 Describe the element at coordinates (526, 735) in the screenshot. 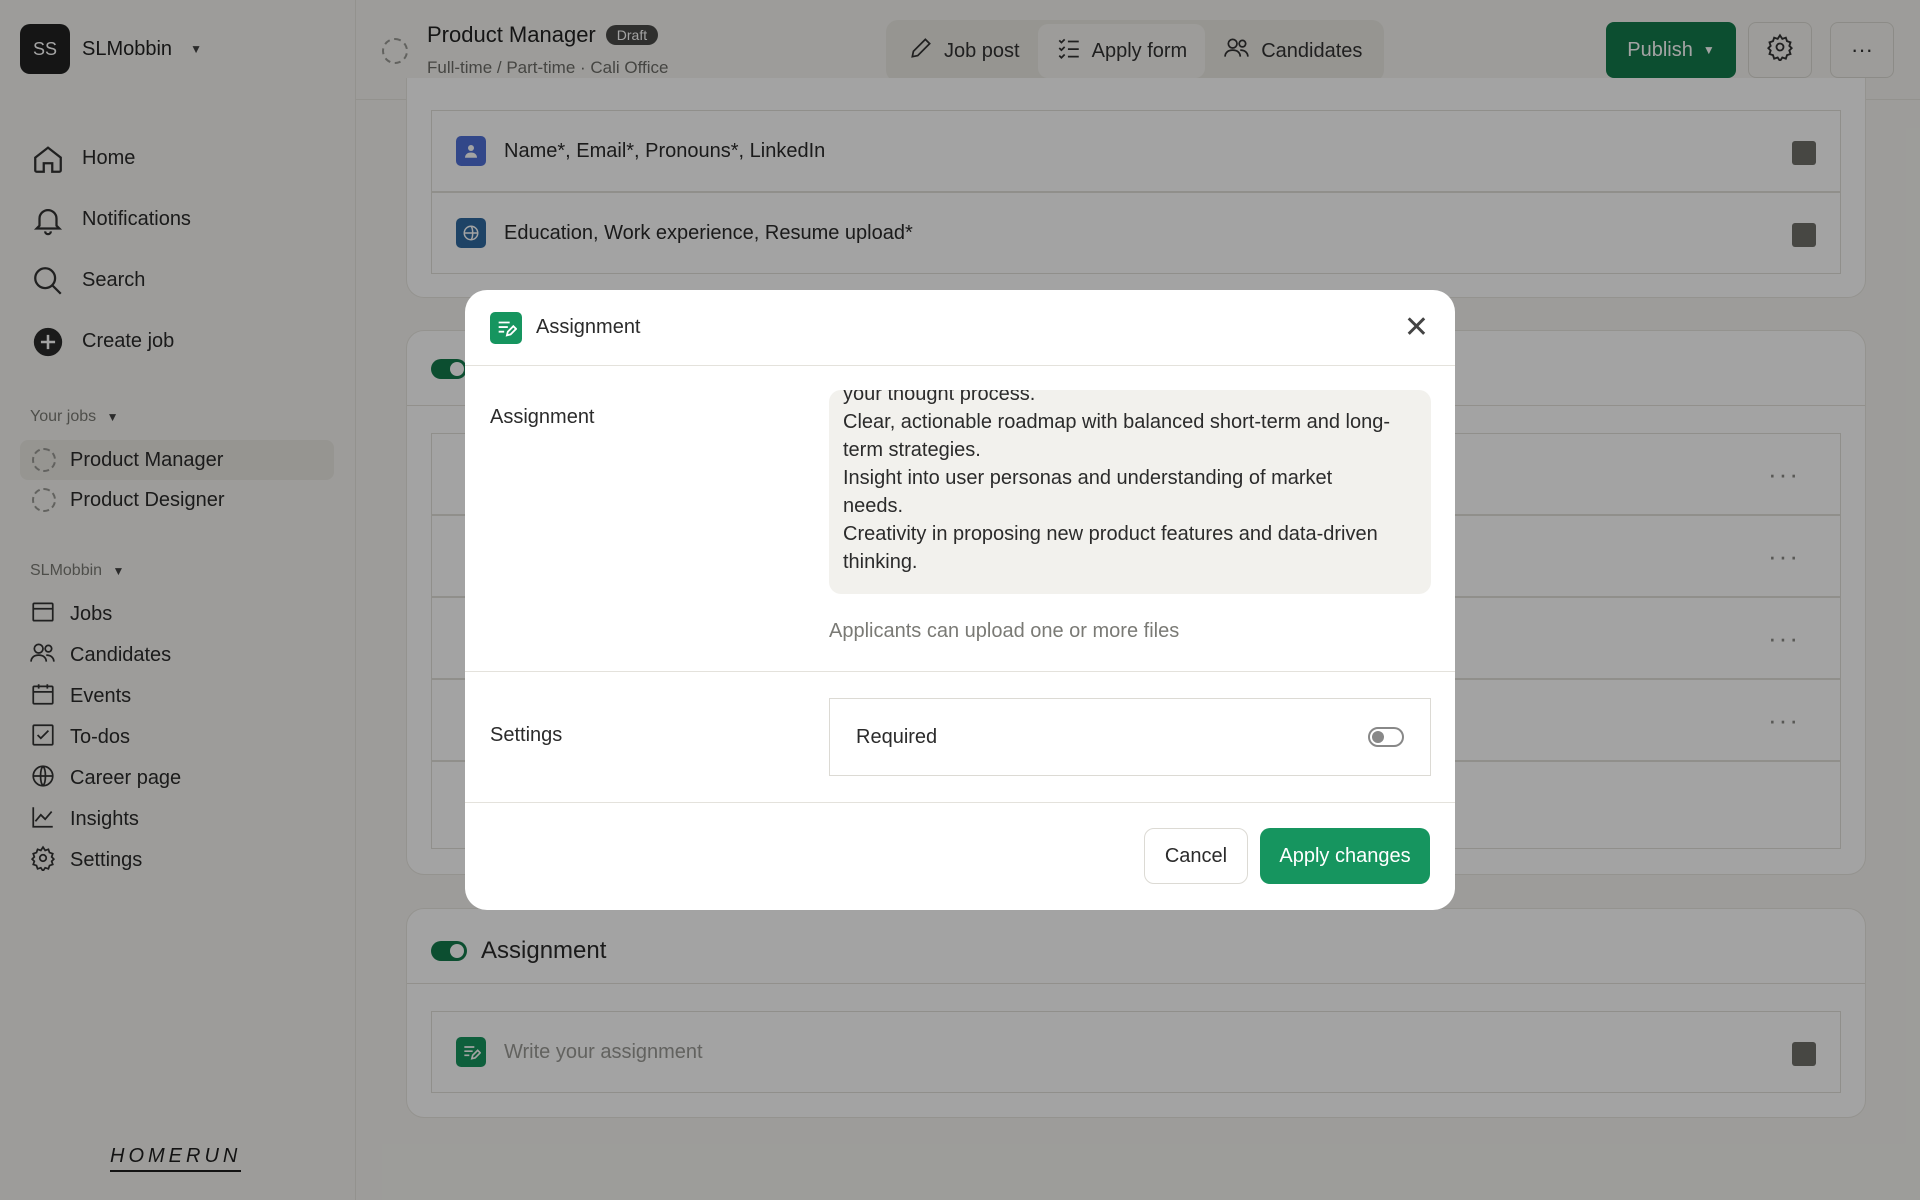

I see `settings-label: Settings` at that location.